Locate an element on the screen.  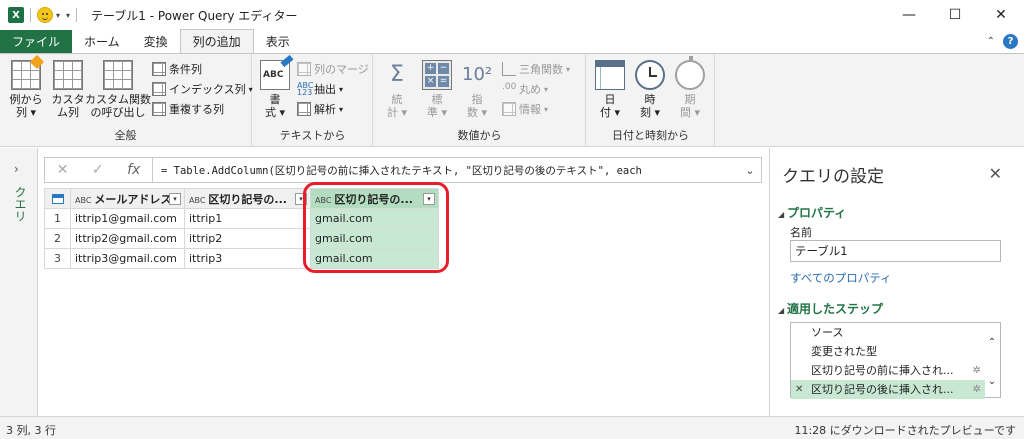
cancel-icon: ✕ is located at coordinates (63, 170).